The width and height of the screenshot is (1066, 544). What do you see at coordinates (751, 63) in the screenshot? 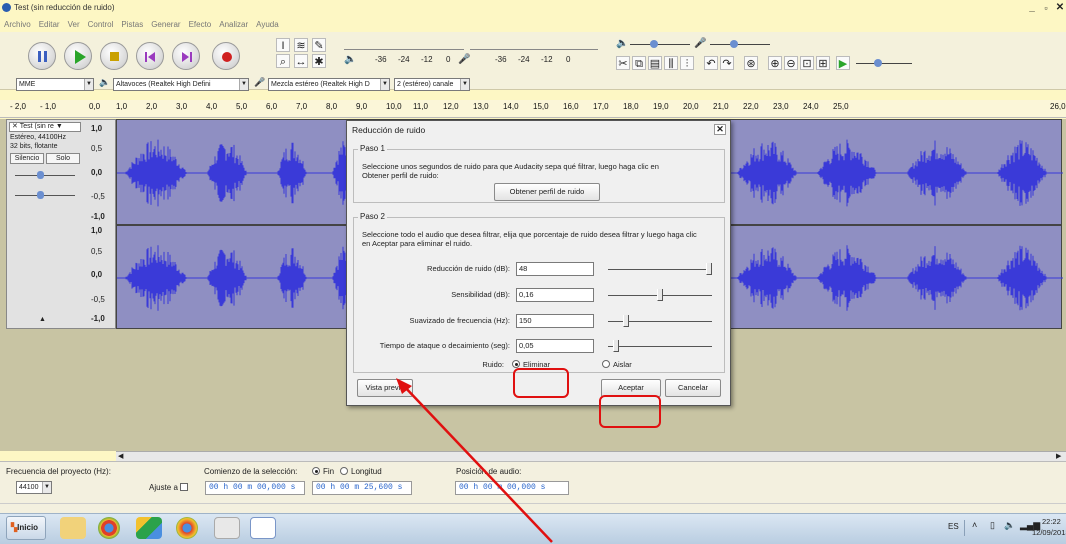
I see `sync-lock-icon: ⊛` at bounding box center [751, 63].